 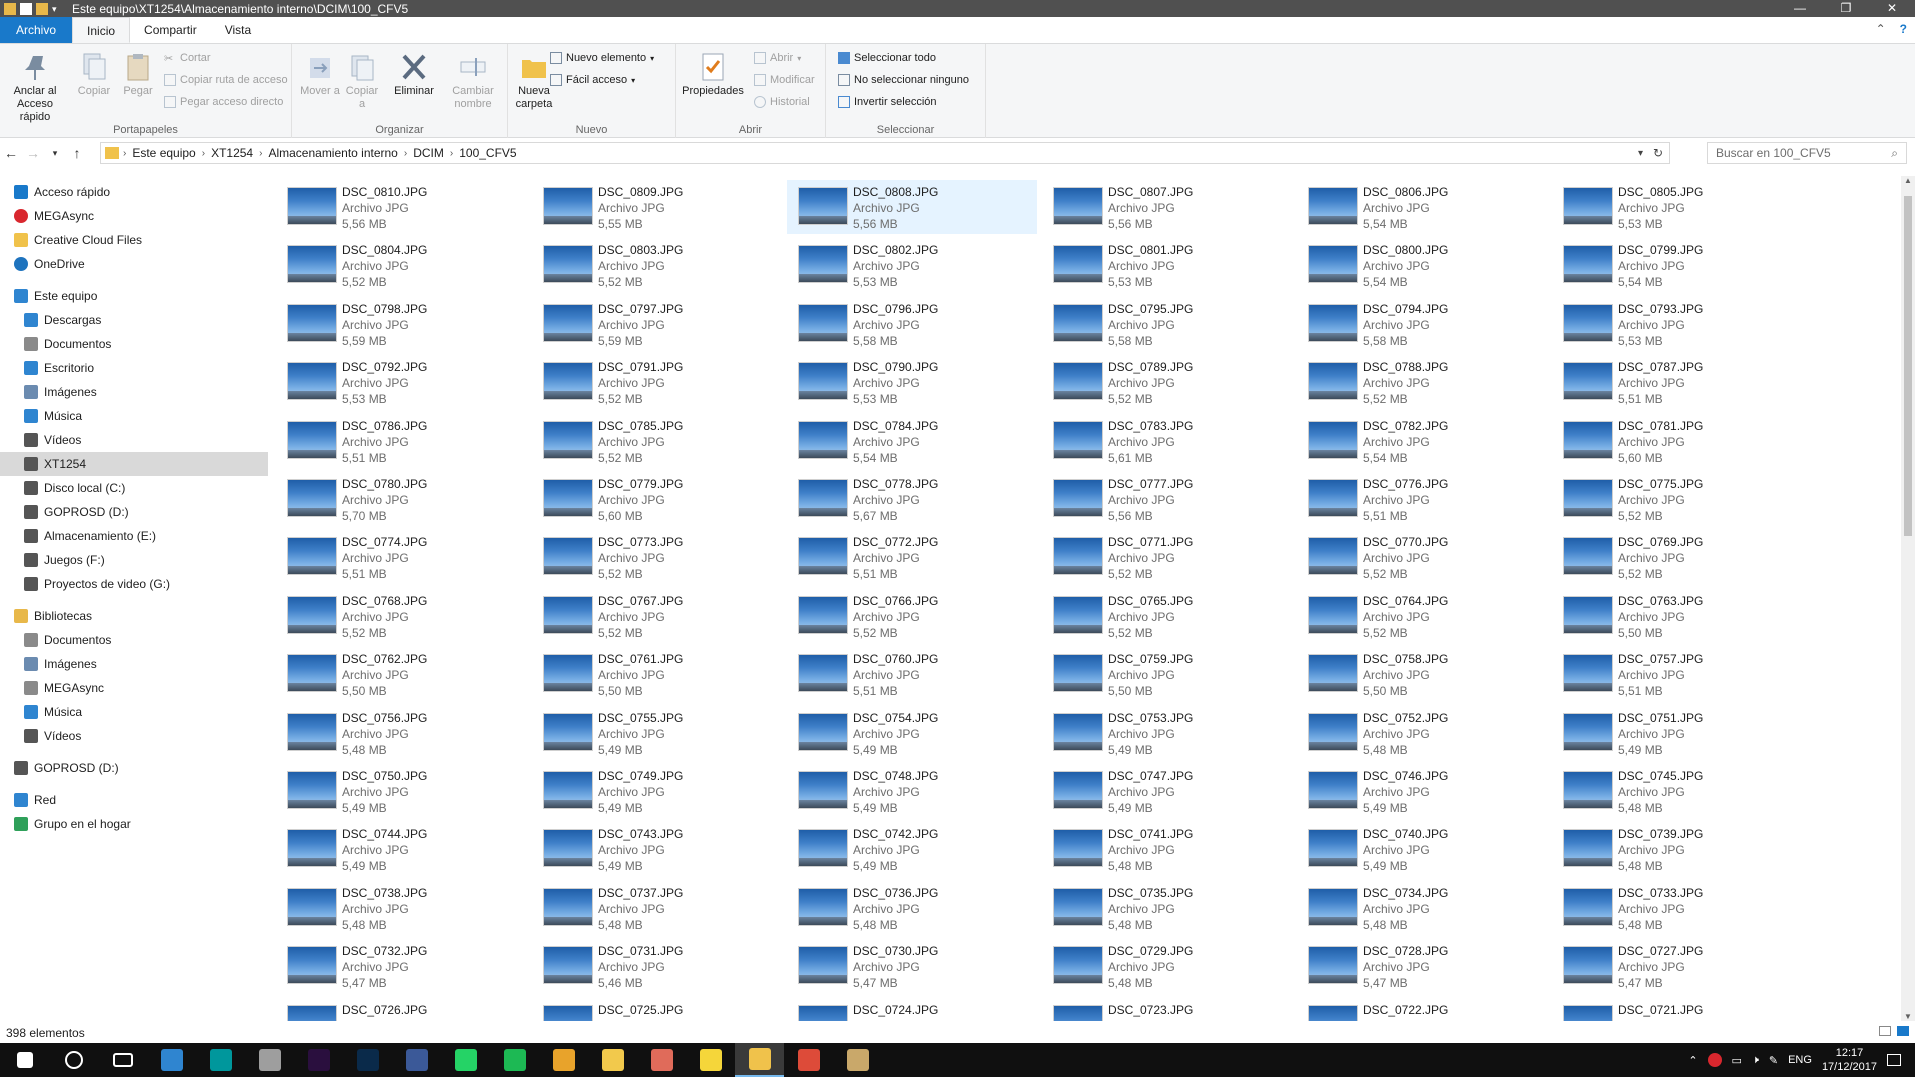 I want to click on file-item: DSC_0772.JPG Archivo JPG 5,51 MB, so click(x=912, y=557).